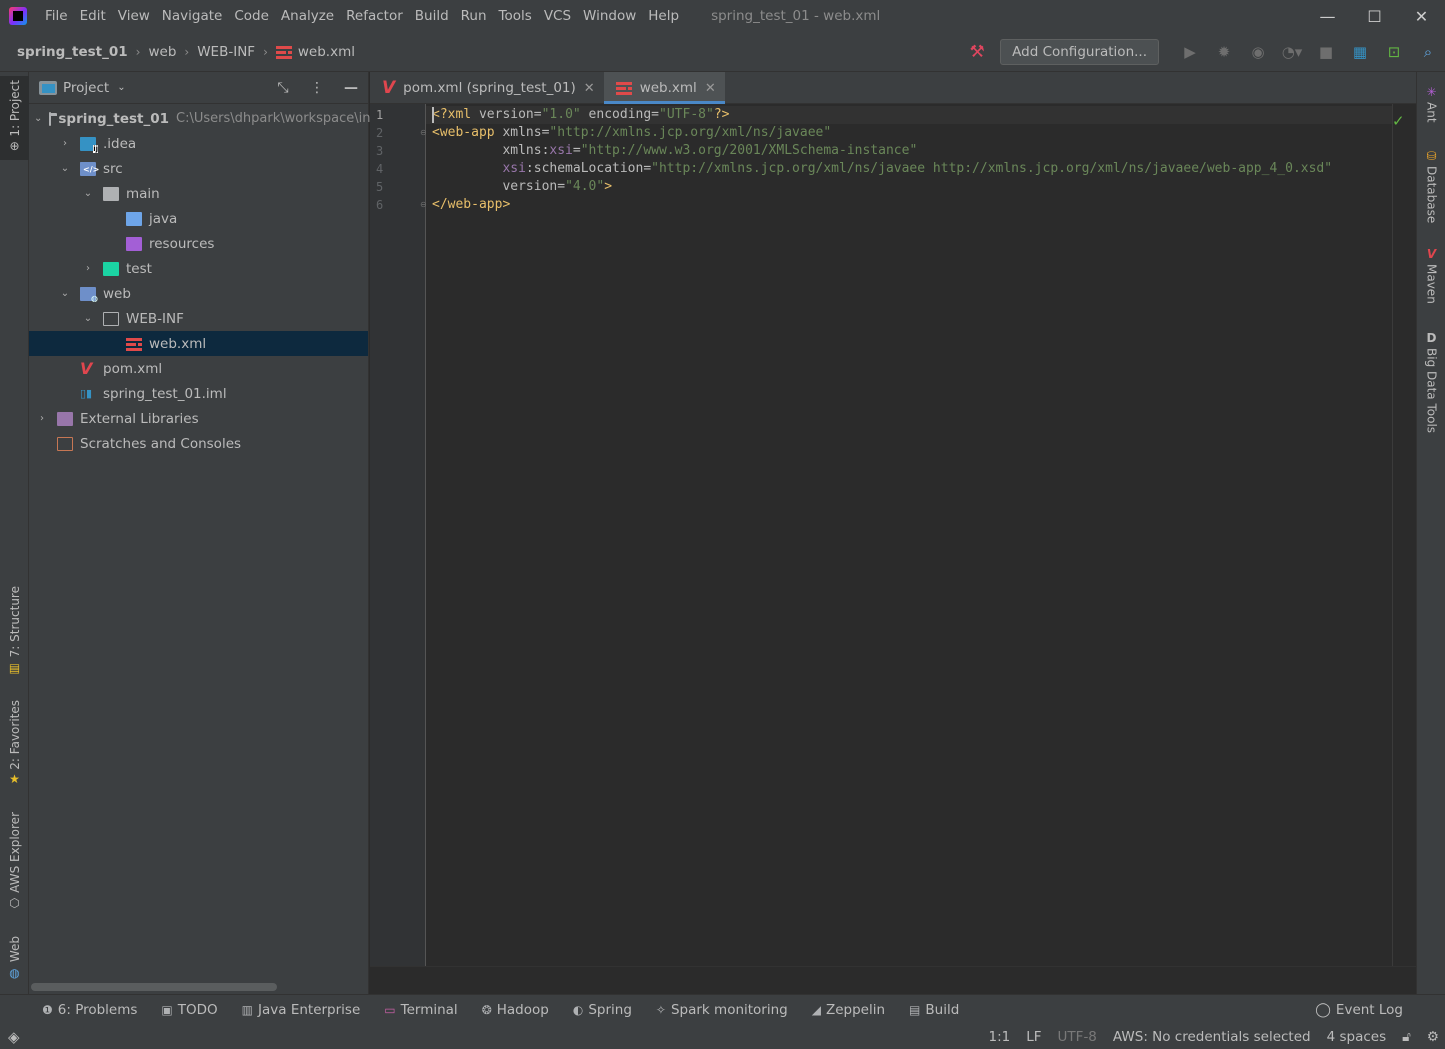 The width and height of the screenshot is (1445, 1049). What do you see at coordinates (1359, 1010) in the screenshot?
I see `event-log-button: ◯ Event Log` at bounding box center [1359, 1010].